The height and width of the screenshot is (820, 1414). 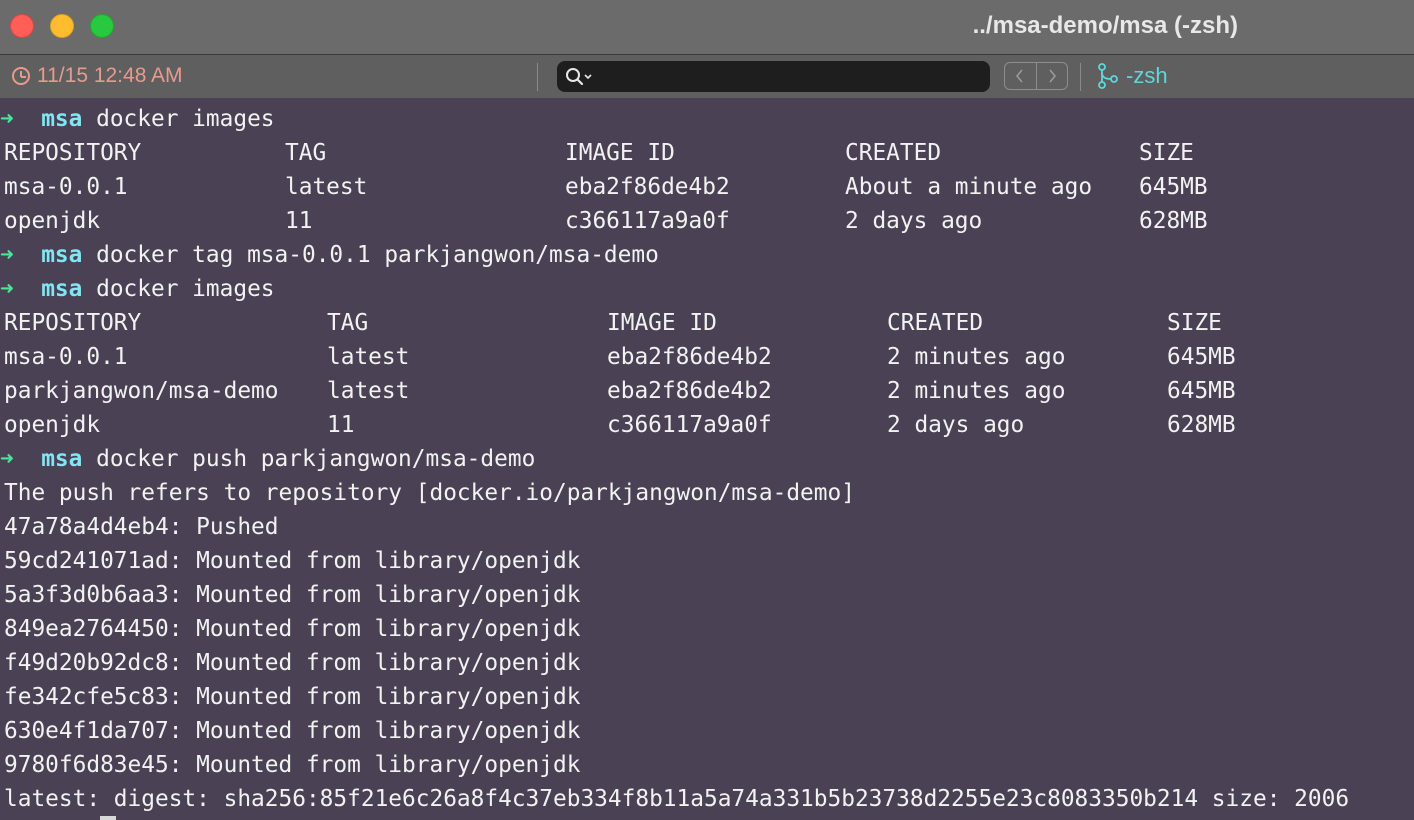 I want to click on window-title: ../msa-demo/msa (-zsh), so click(x=1105, y=25).